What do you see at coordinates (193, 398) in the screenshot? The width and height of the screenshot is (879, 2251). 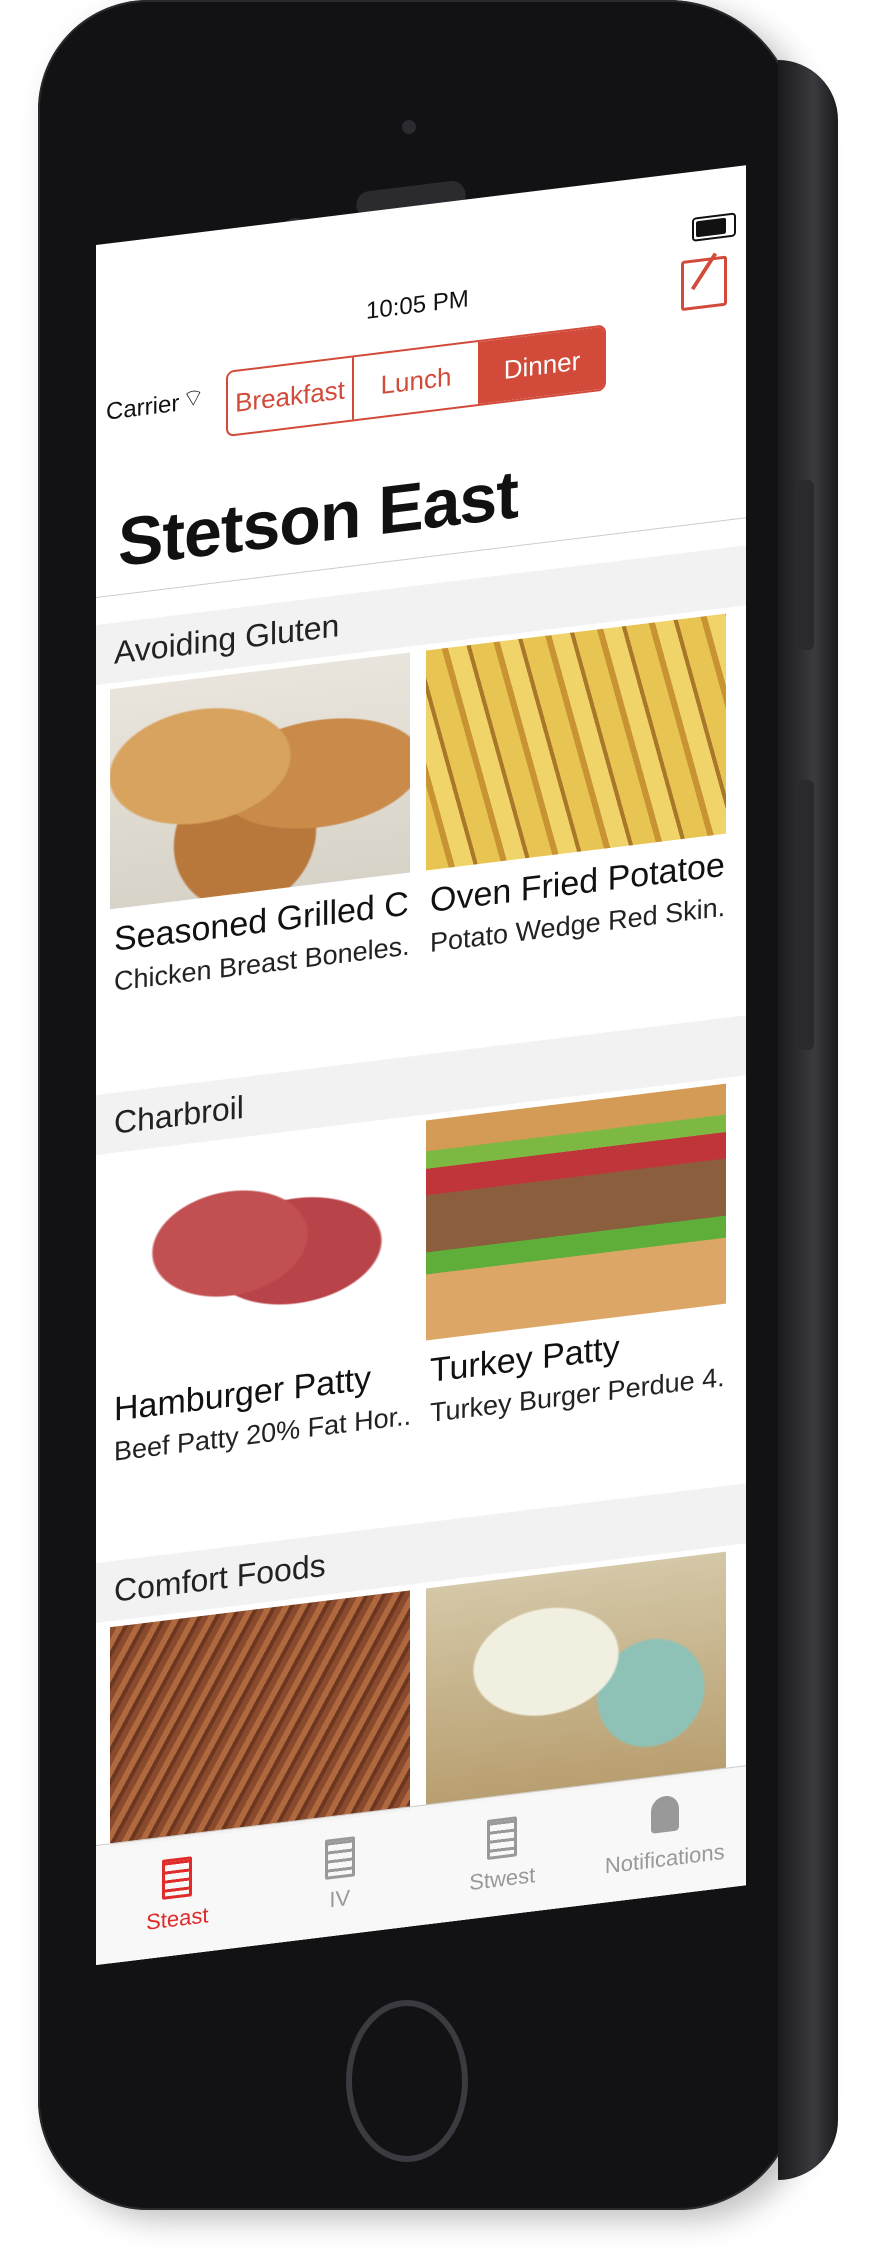 I see `wifi-icon: ⌔` at bounding box center [193, 398].